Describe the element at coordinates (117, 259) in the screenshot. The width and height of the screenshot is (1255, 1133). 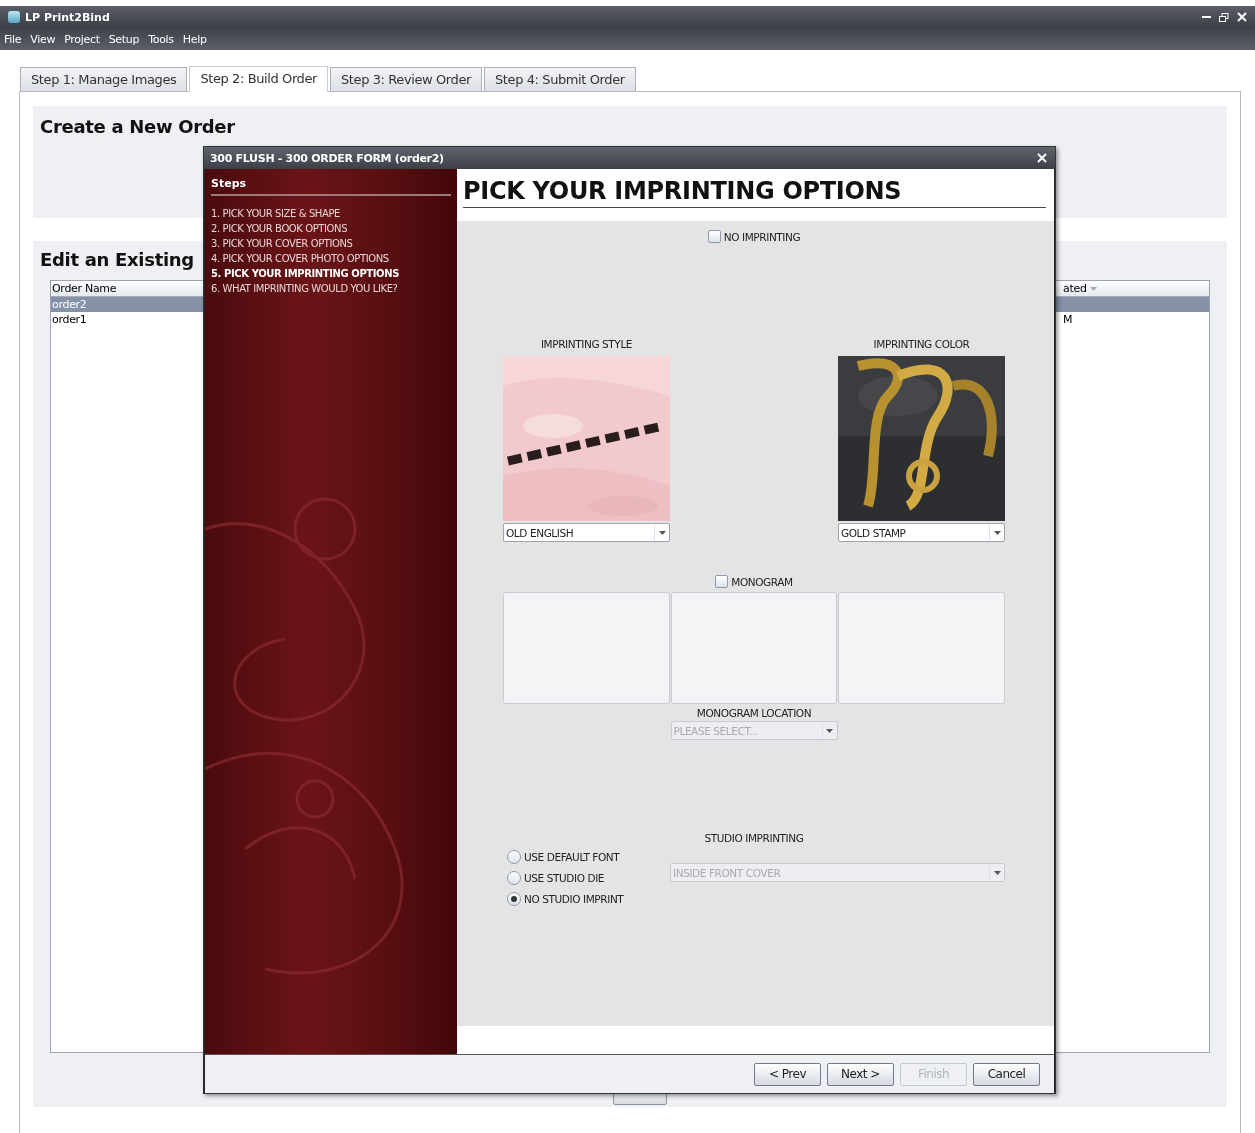
I see `section-title: Edit an Existing` at that location.